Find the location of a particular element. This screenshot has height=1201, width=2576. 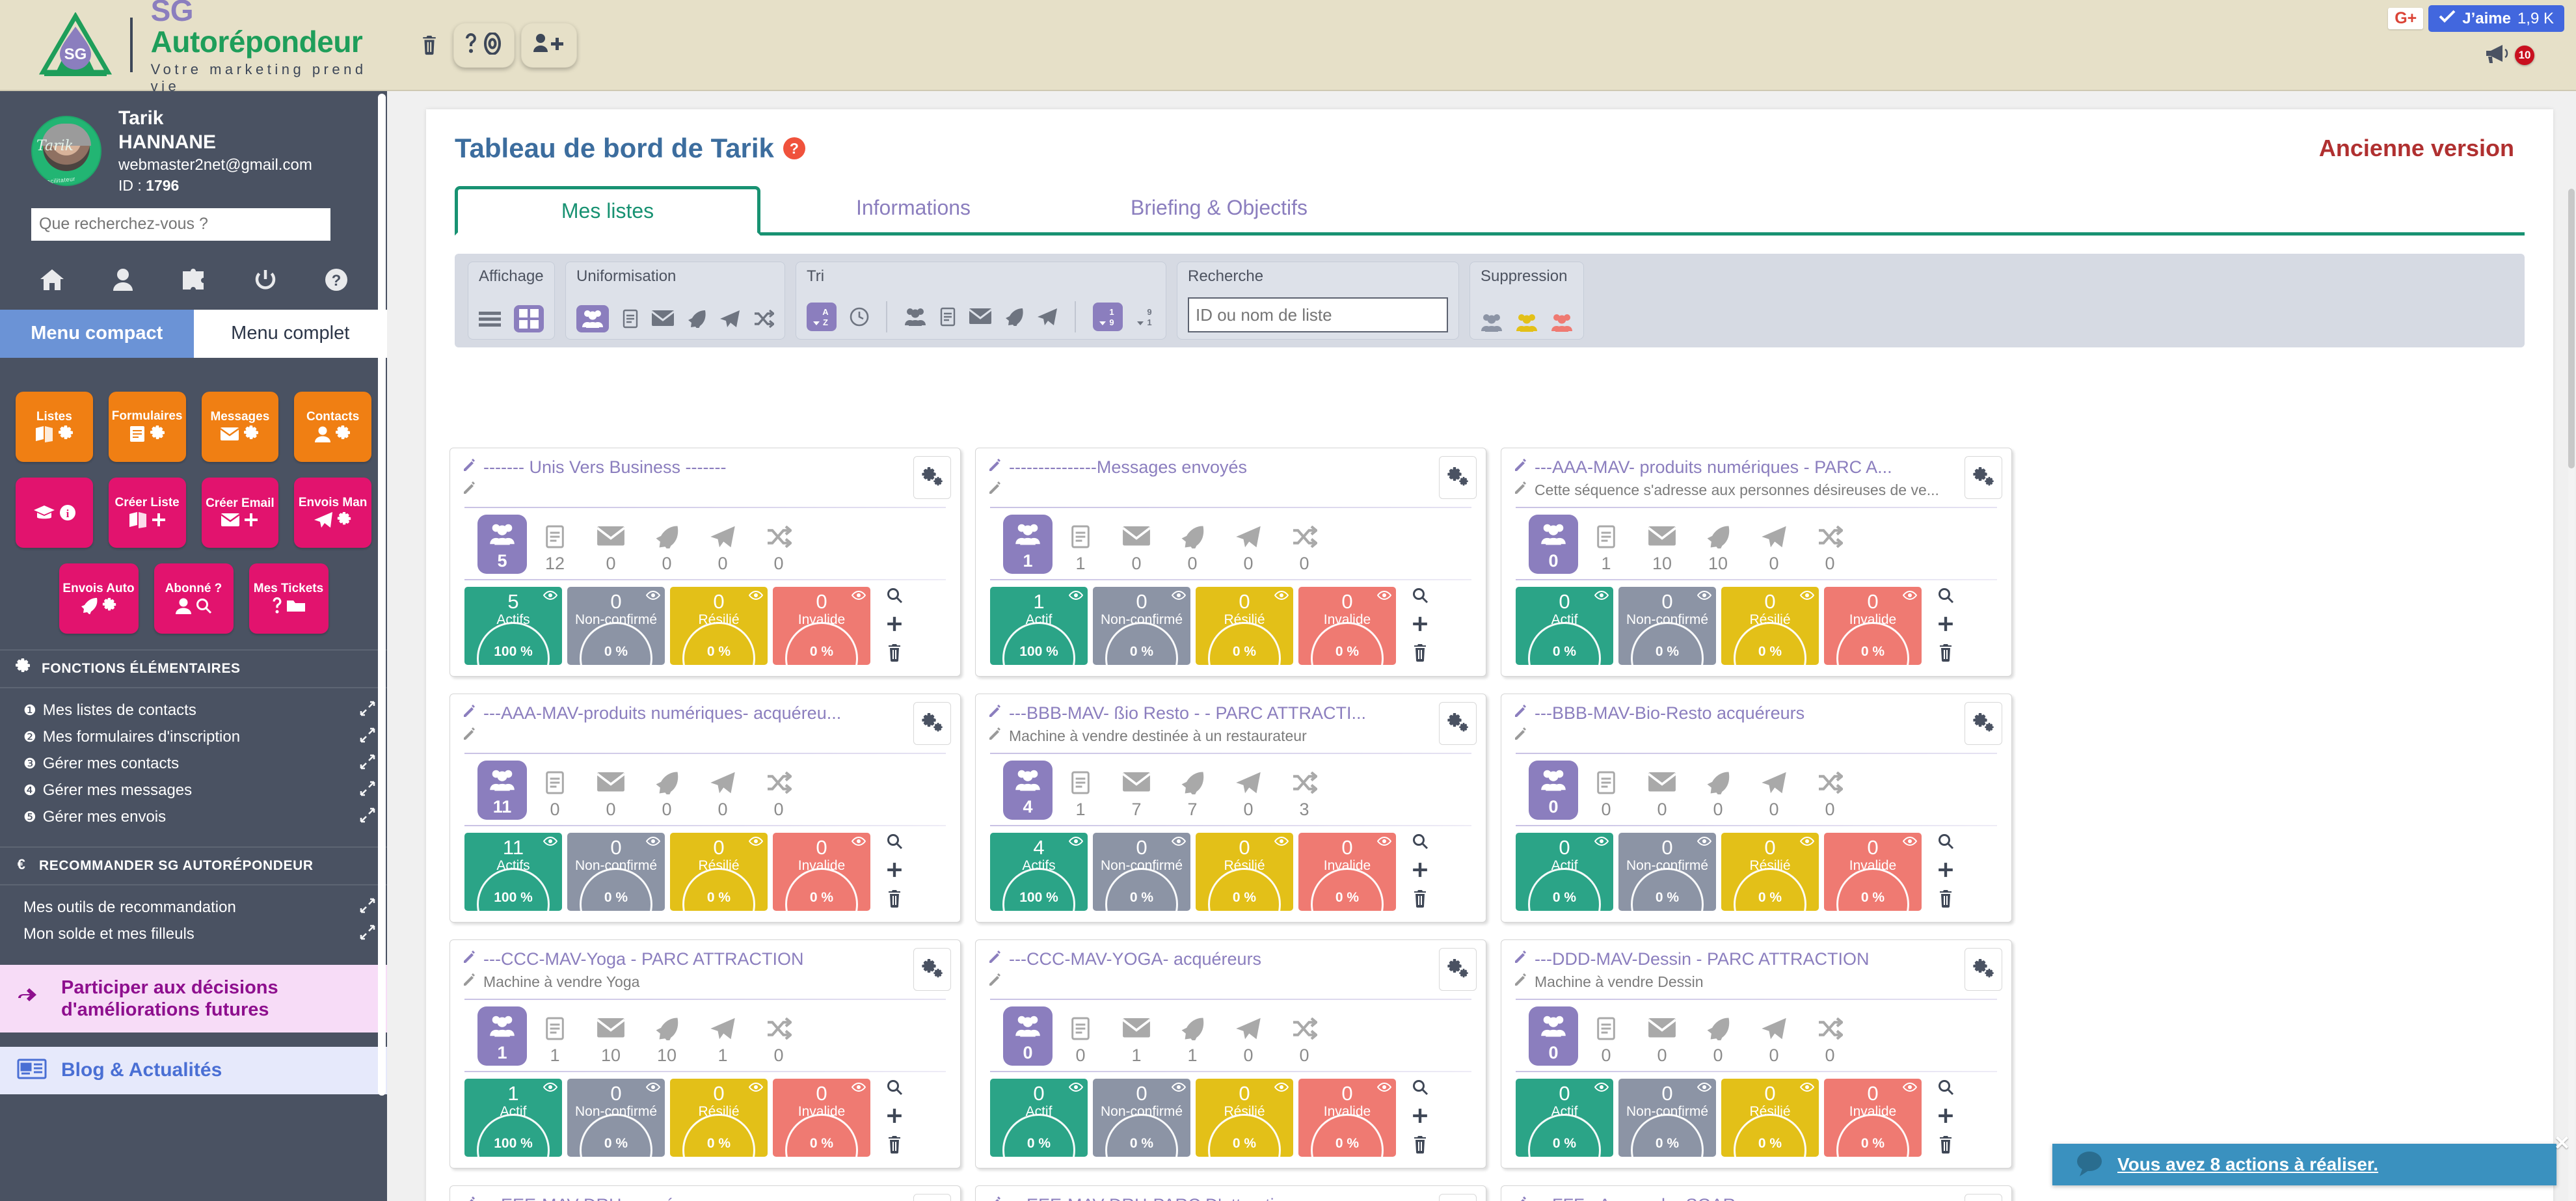

card-metric-envelope-icon: 7 is located at coordinates (1136, 793).